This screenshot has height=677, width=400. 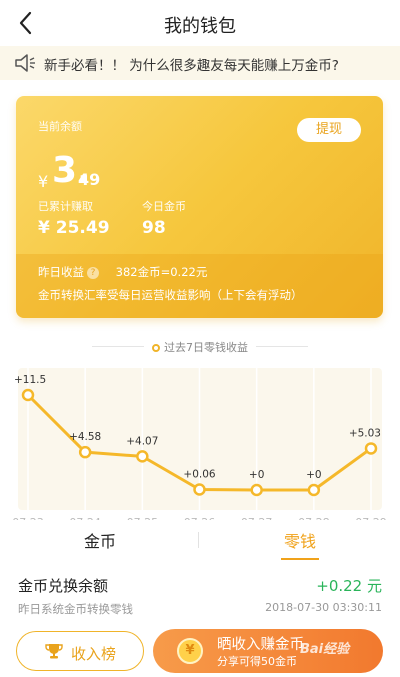 I want to click on earned-label: 已累计赚取, so click(x=65, y=206).